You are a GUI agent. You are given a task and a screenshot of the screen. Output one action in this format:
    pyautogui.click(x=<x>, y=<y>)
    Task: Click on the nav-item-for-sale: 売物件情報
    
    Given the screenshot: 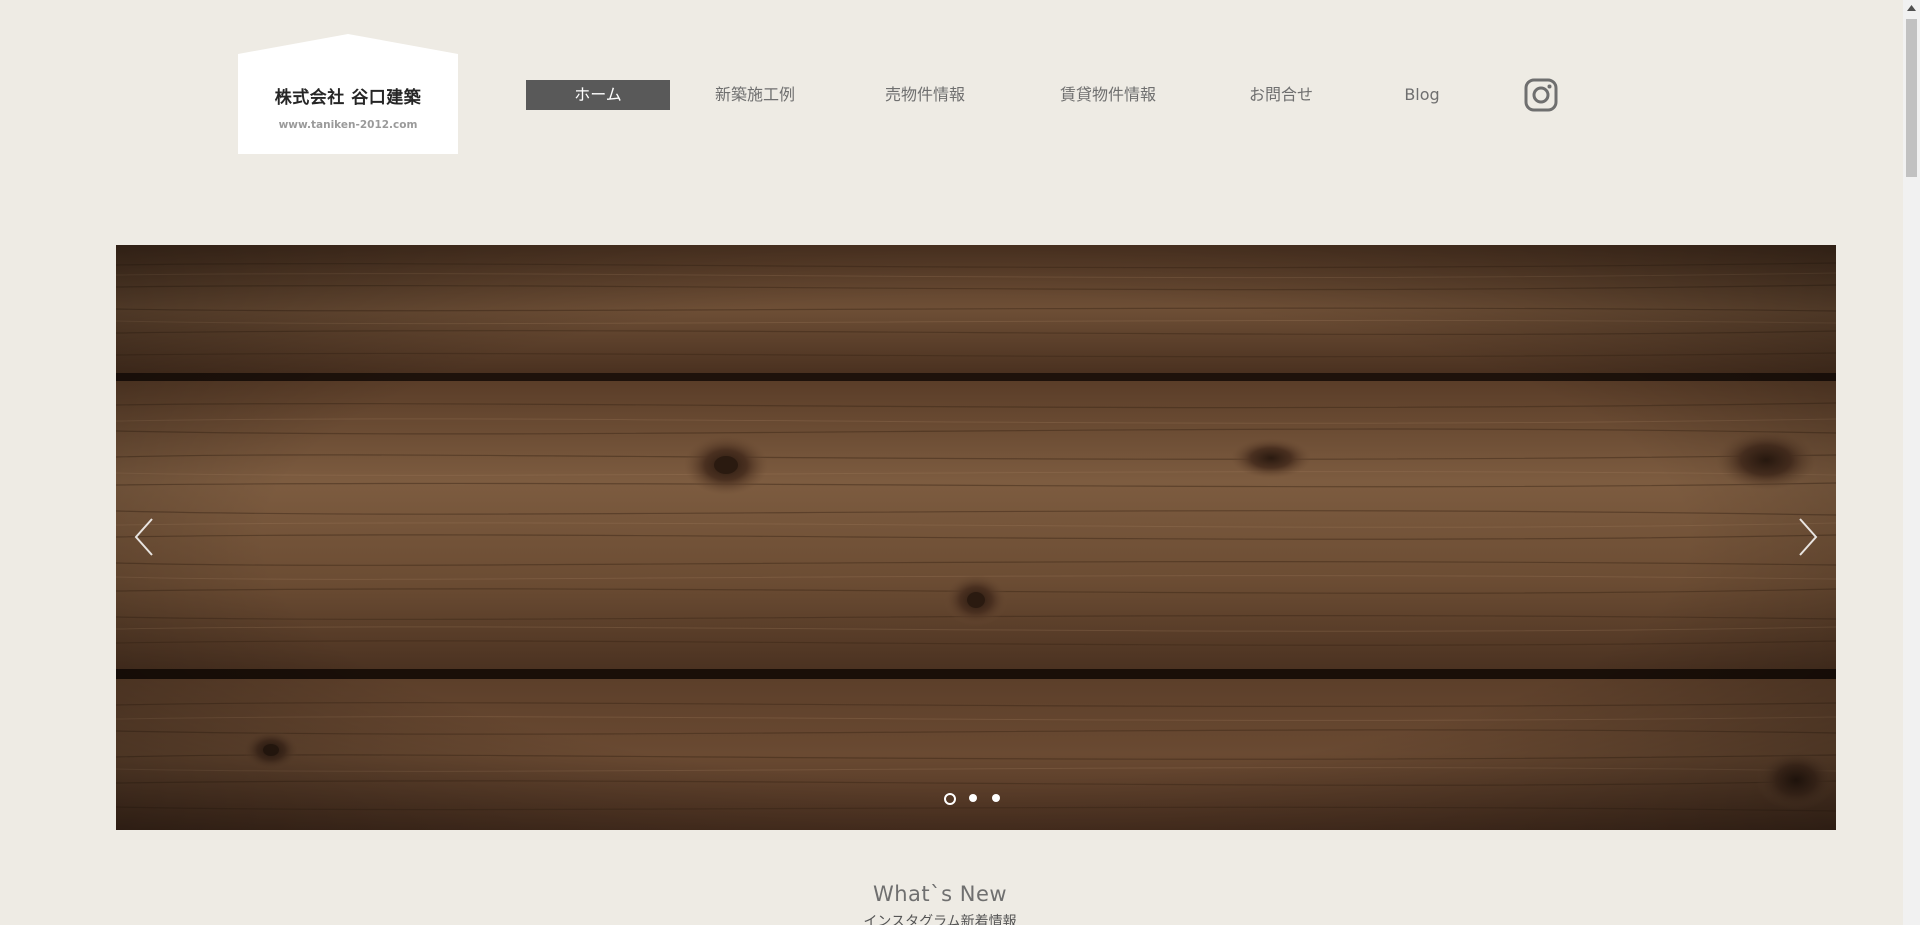 What is the action you would take?
    pyautogui.click(x=925, y=95)
    